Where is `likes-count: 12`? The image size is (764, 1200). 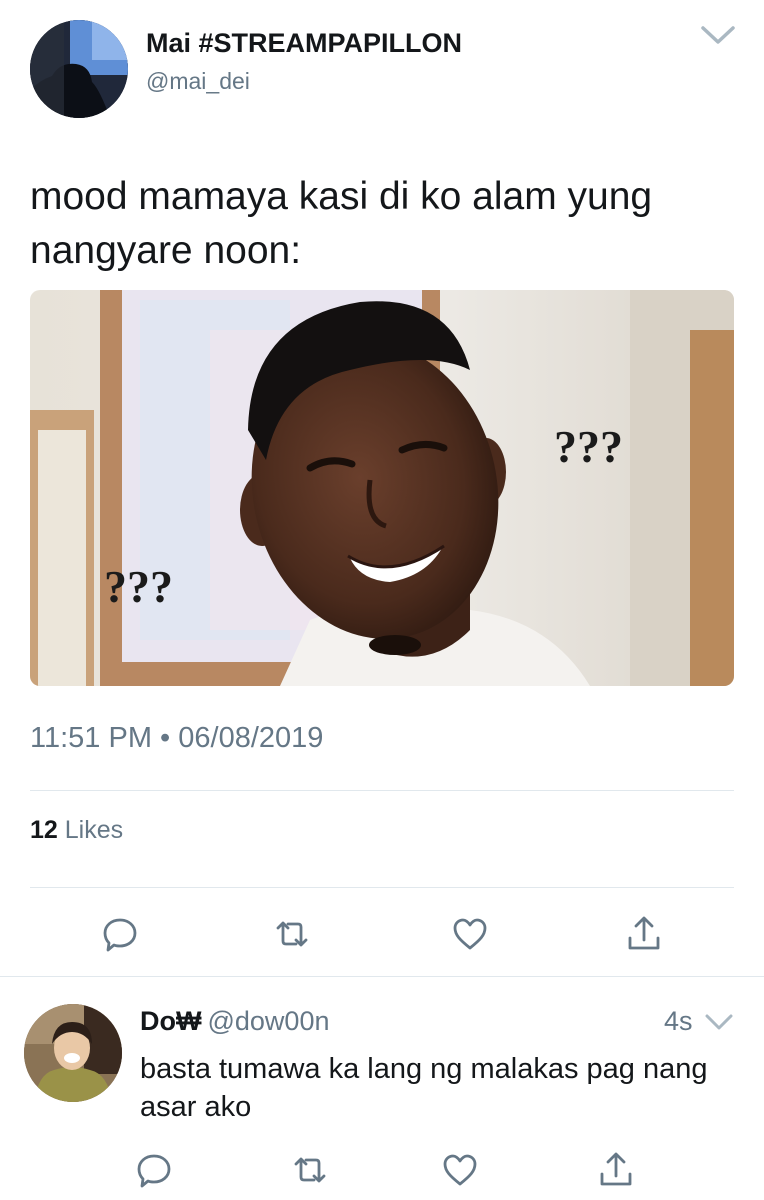
likes-count: 12 is located at coordinates (44, 830).